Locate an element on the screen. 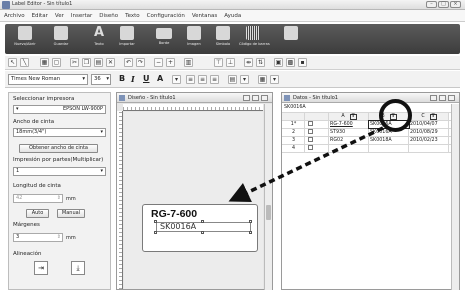 This screenshot has width=465, height=290. arrow-line is located at coordinates (306, 164).